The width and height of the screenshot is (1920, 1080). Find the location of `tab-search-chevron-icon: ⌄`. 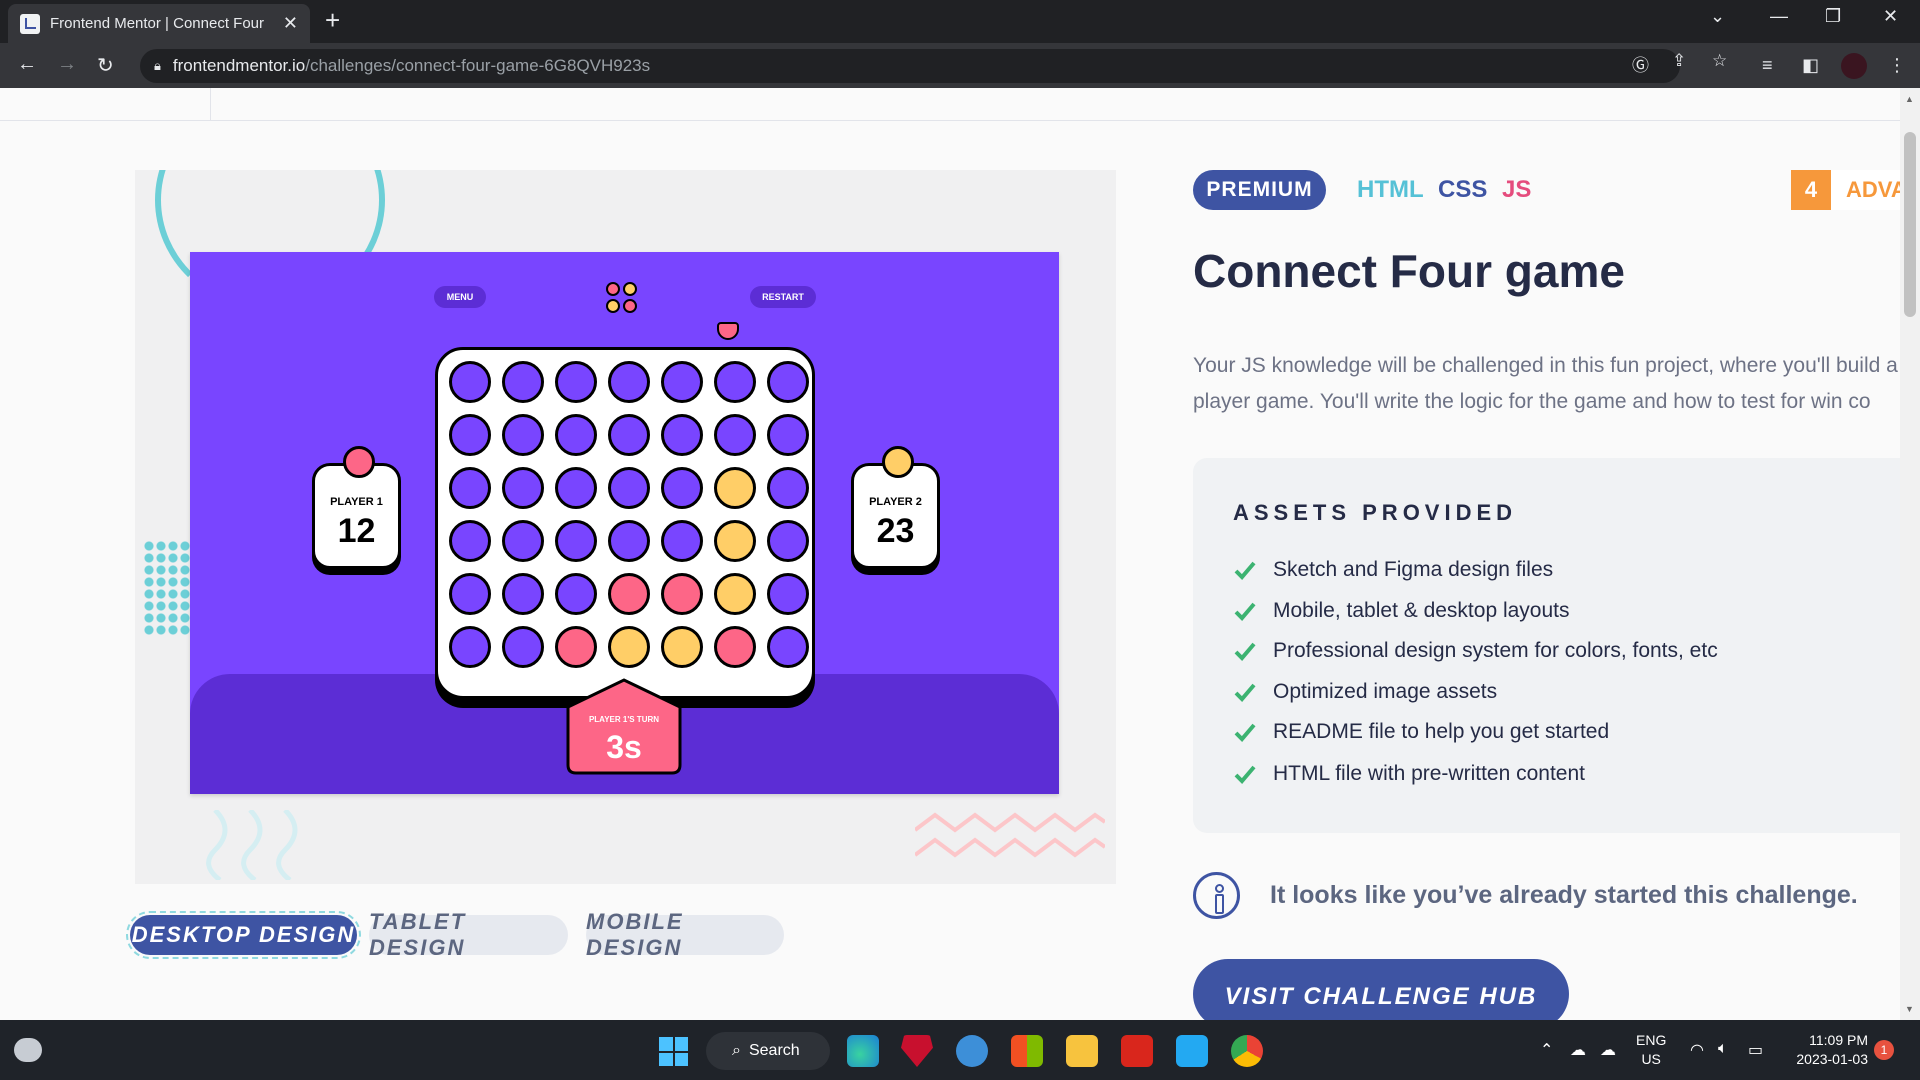

tab-search-chevron-icon: ⌄ is located at coordinates (1717, 16).